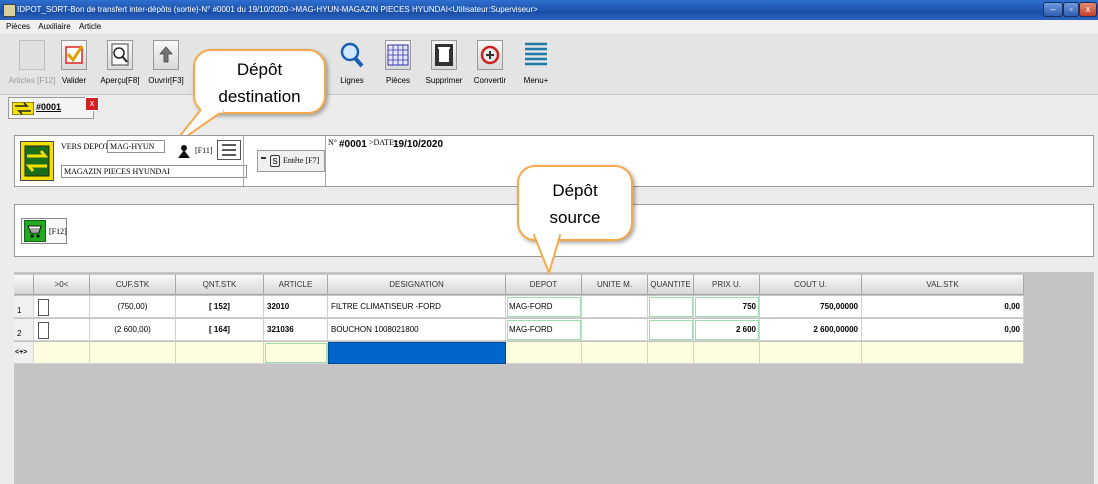 Image resolution: width=1098 pixels, height=484 pixels. I want to click on entete-icon: S, so click(275, 161).